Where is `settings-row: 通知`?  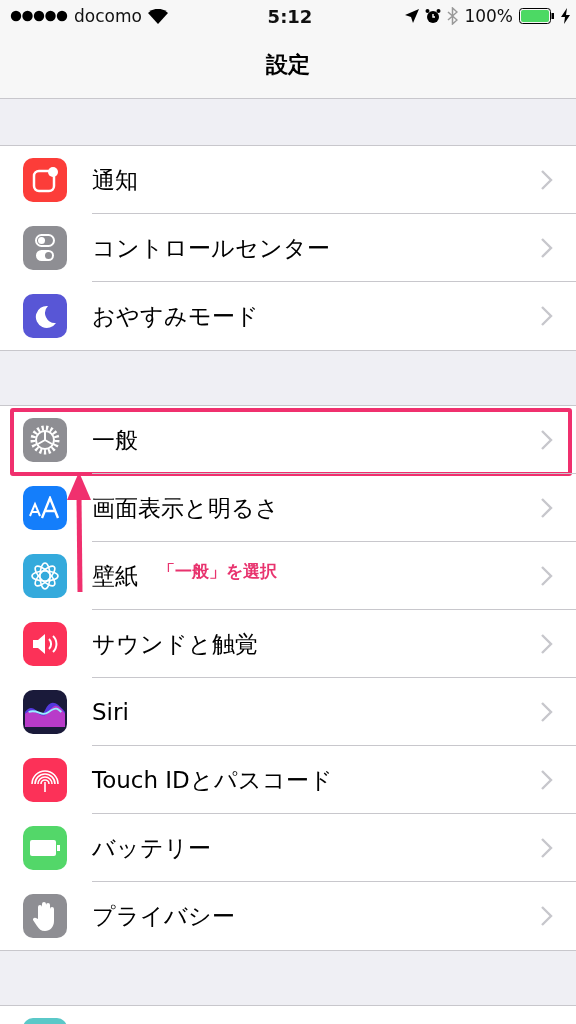 settings-row: 通知 is located at coordinates (288, 180).